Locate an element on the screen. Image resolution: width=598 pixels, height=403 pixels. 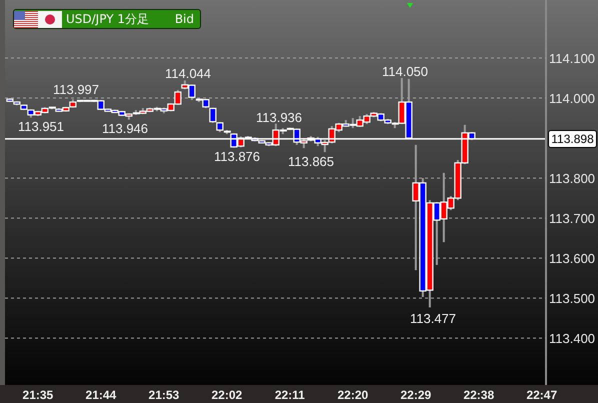
axis-label: 22:11 is located at coordinates (289, 395).